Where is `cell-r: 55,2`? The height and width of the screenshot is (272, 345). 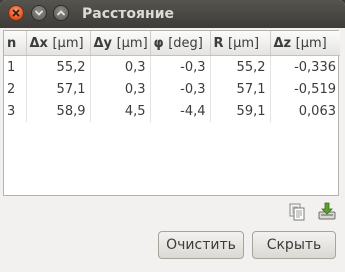
cell-r: 55,2 is located at coordinates (240, 66).